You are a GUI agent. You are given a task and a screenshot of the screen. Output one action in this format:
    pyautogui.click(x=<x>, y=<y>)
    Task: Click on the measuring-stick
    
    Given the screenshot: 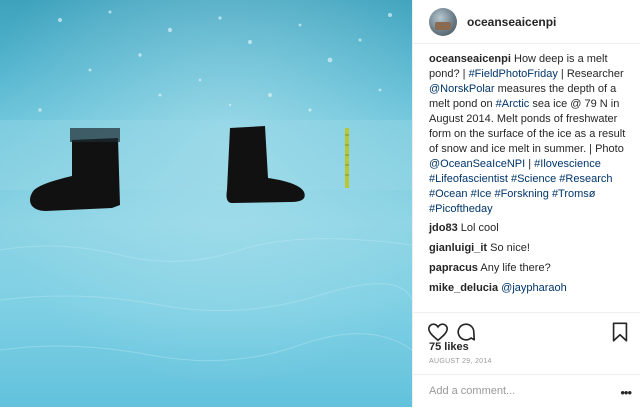 What is the action you would take?
    pyautogui.click(x=347, y=158)
    